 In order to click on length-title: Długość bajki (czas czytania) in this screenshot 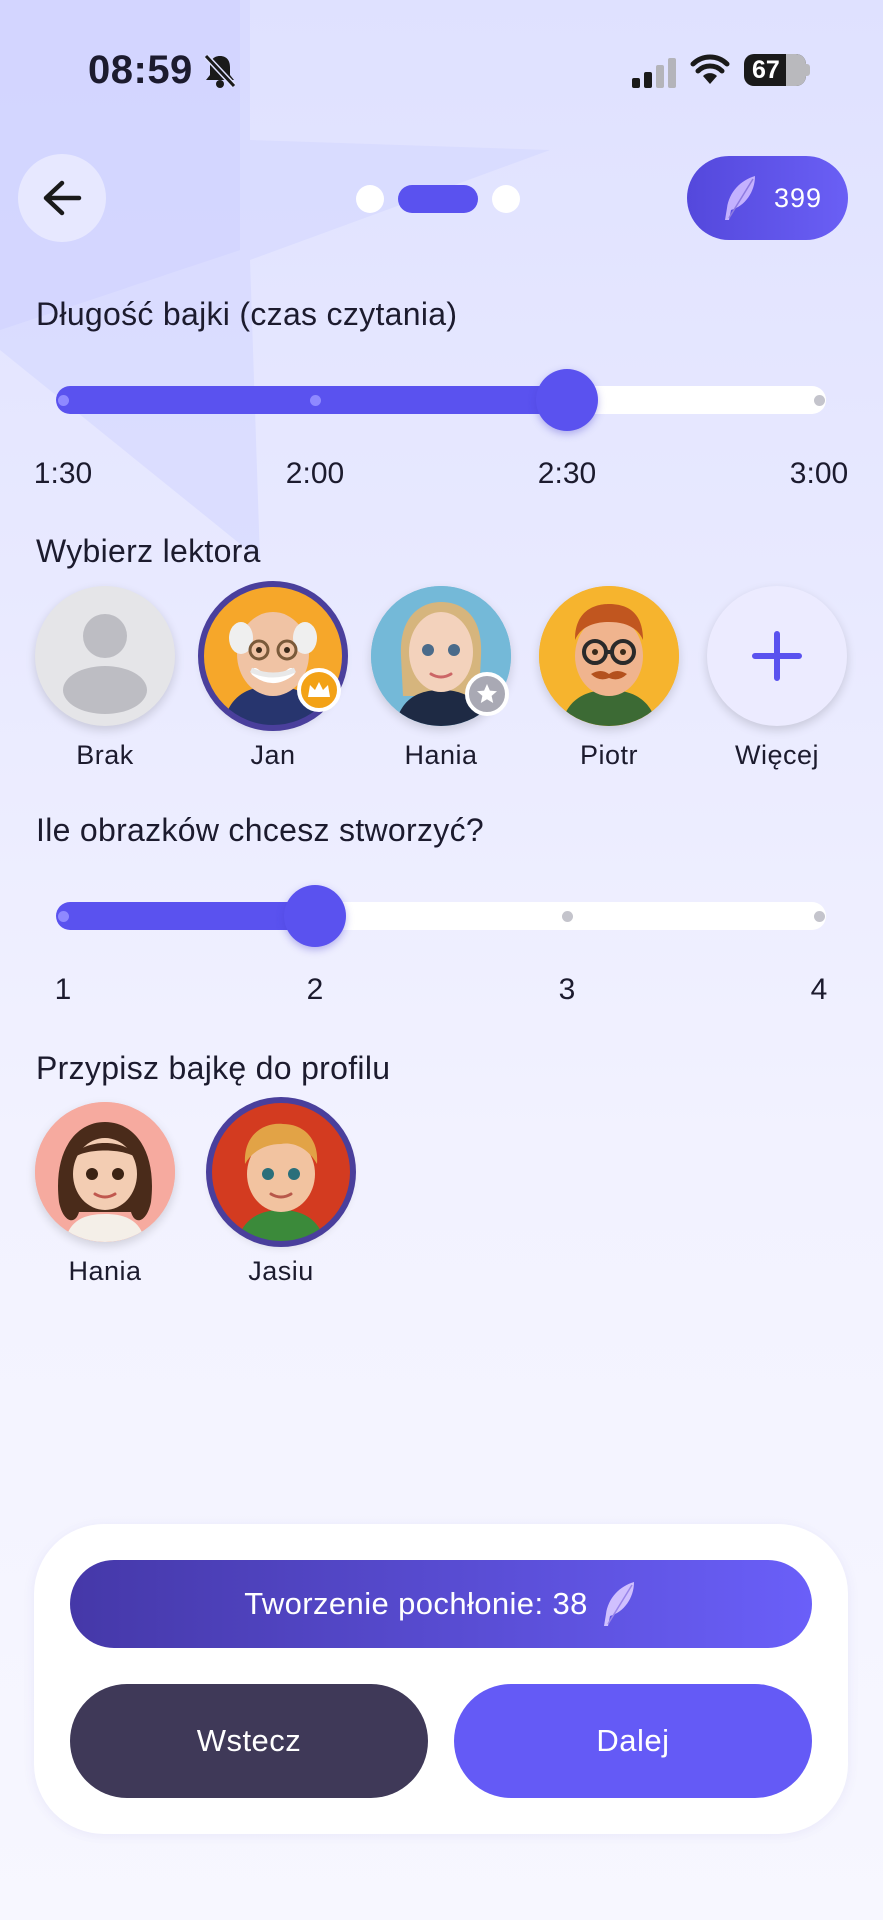, I will do `click(247, 314)`.